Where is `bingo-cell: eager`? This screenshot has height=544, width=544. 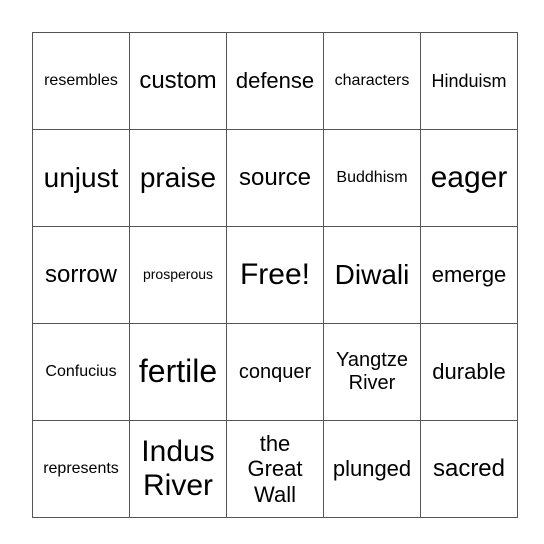 bingo-cell: eager is located at coordinates (469, 178).